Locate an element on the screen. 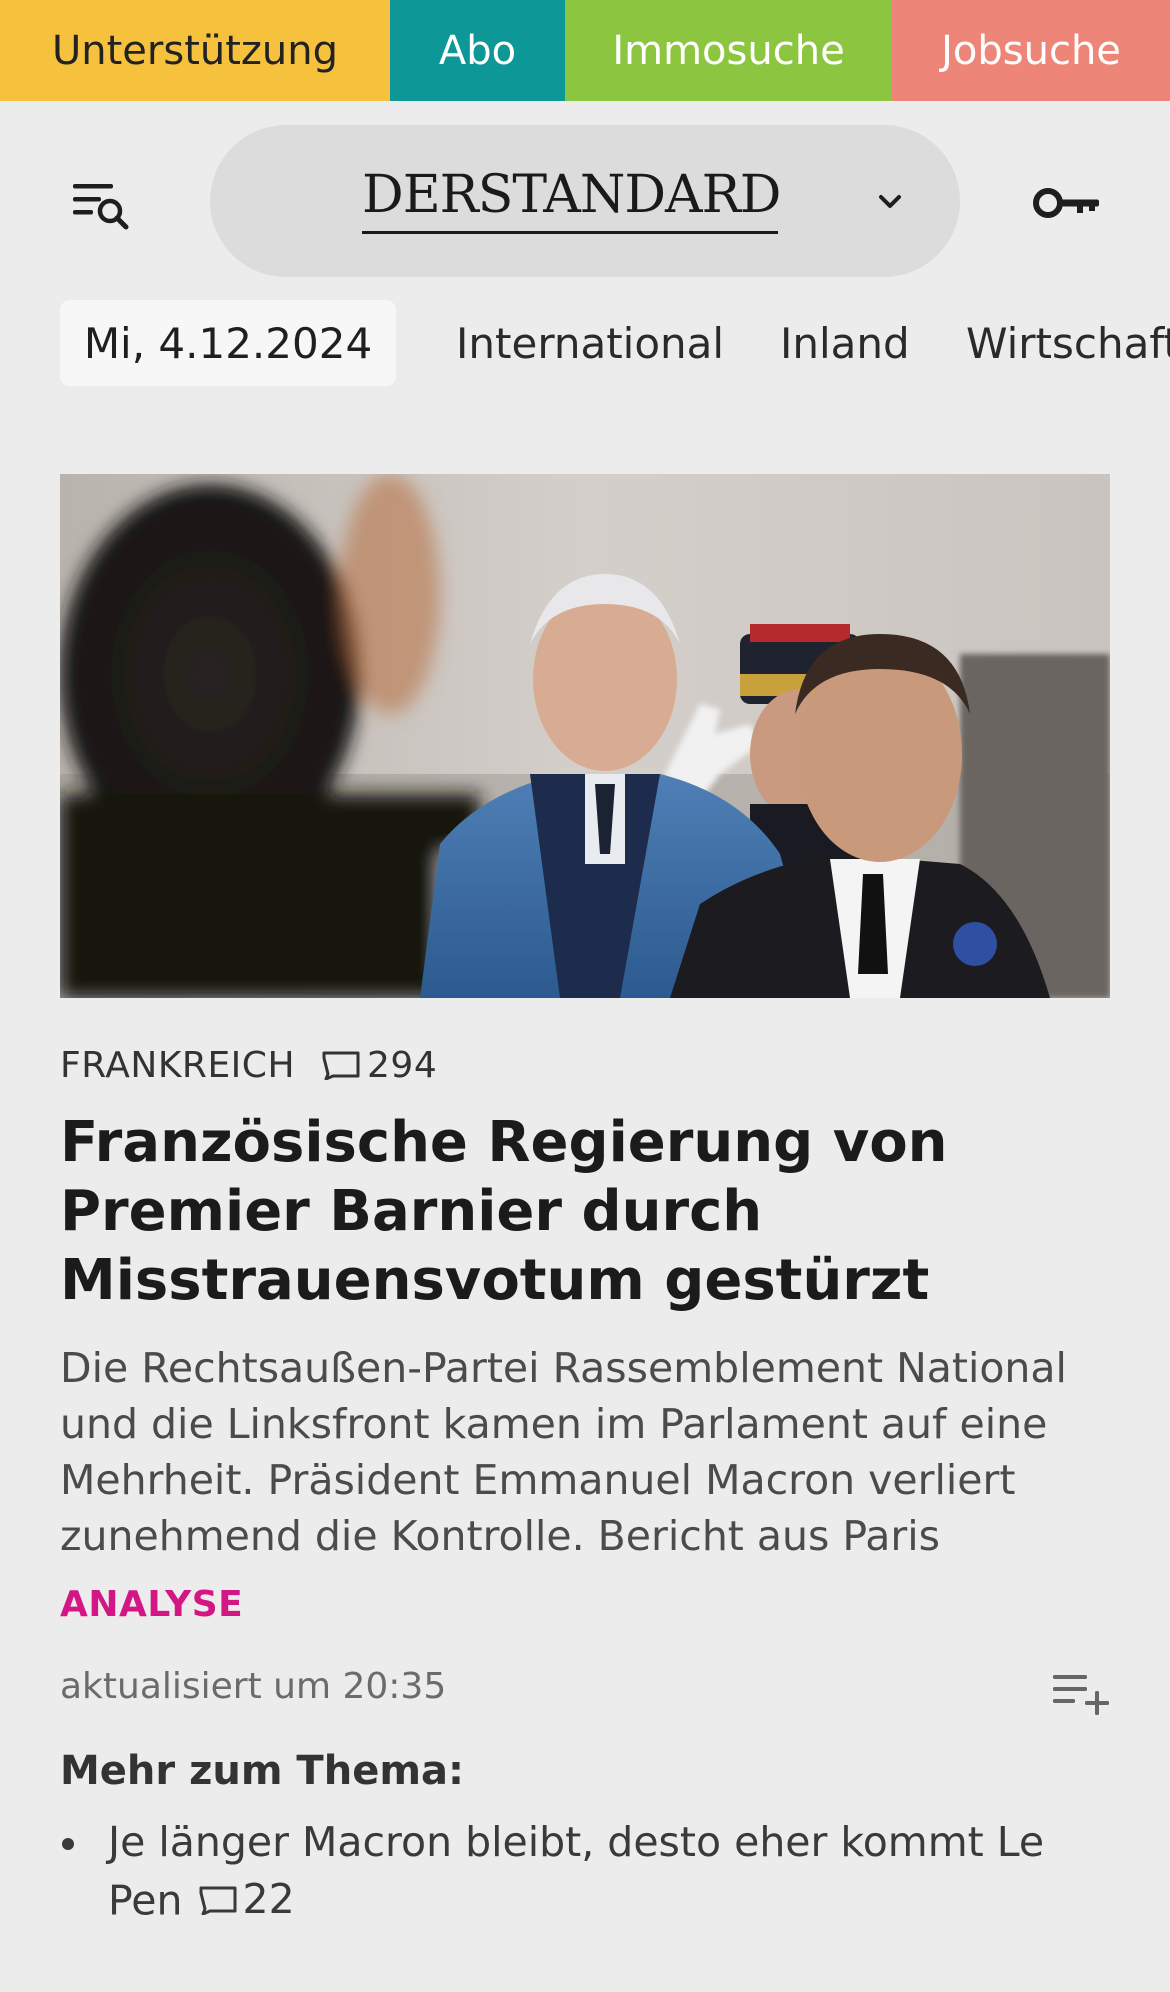  key-icon is located at coordinates (1066, 203).